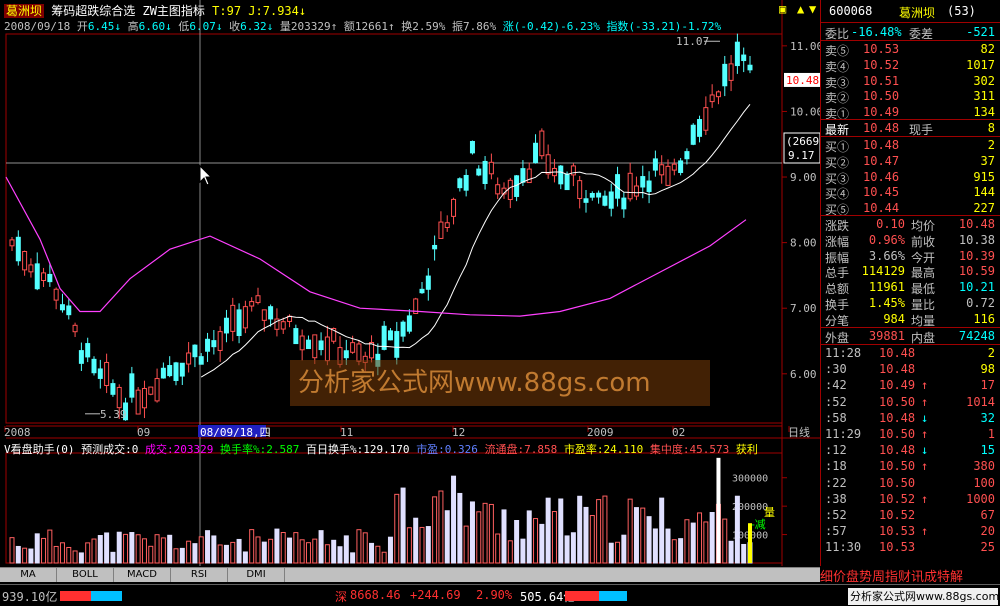 This screenshot has width=1000, height=606. I want to click on ask-price: 10.49, so click(881, 112).